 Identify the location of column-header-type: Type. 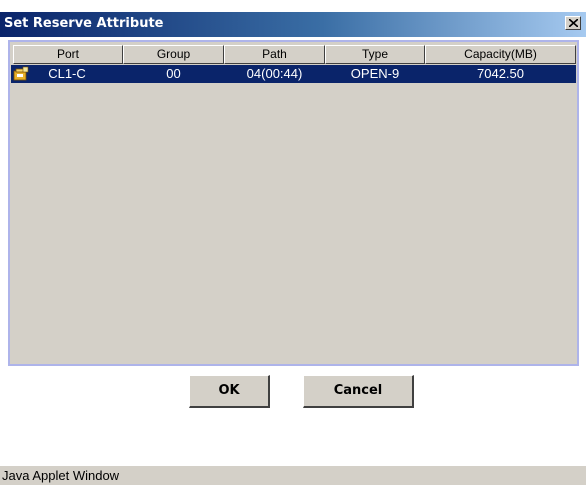
(375, 54).